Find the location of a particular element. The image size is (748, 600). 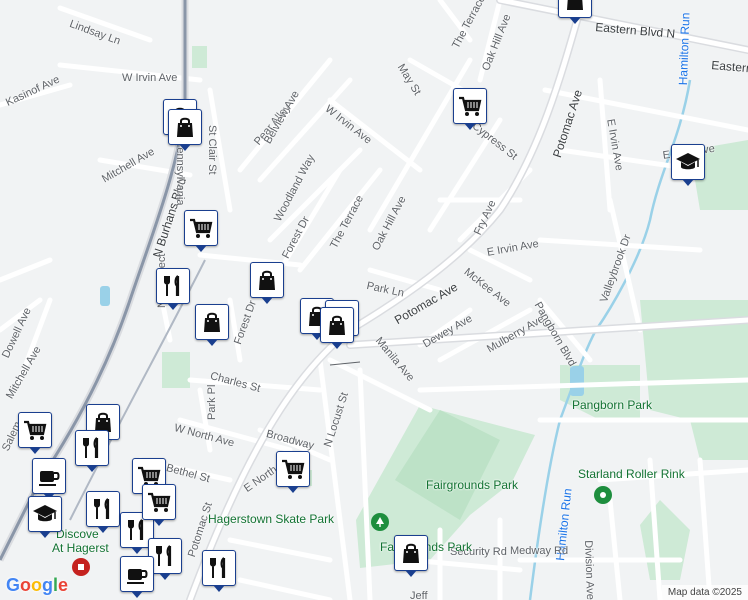

place-label: Hagerstown Skate Park is located at coordinates (271, 519).